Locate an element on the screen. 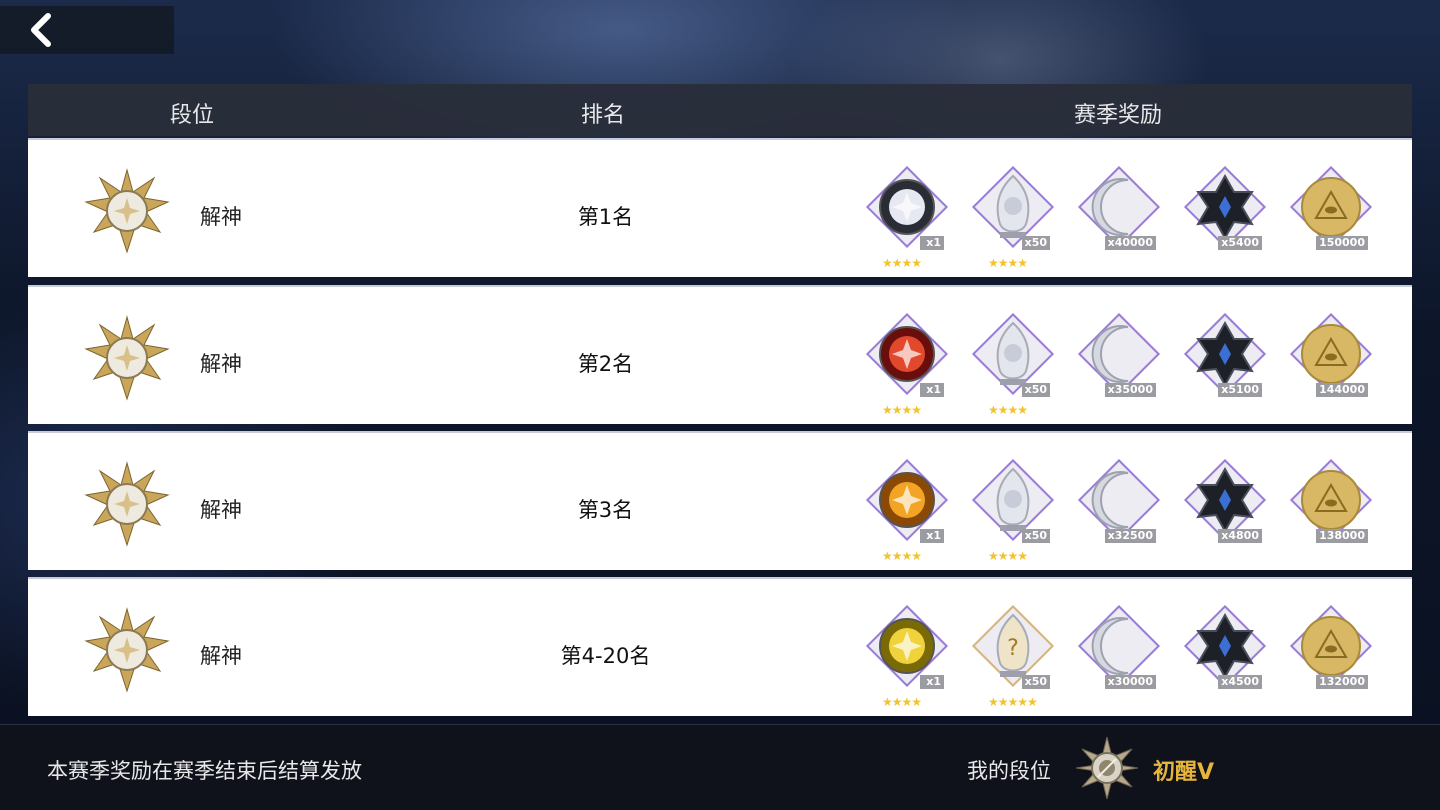 This screenshot has width=1440, height=810. ranking-text: 第2名 is located at coordinates (605, 364).